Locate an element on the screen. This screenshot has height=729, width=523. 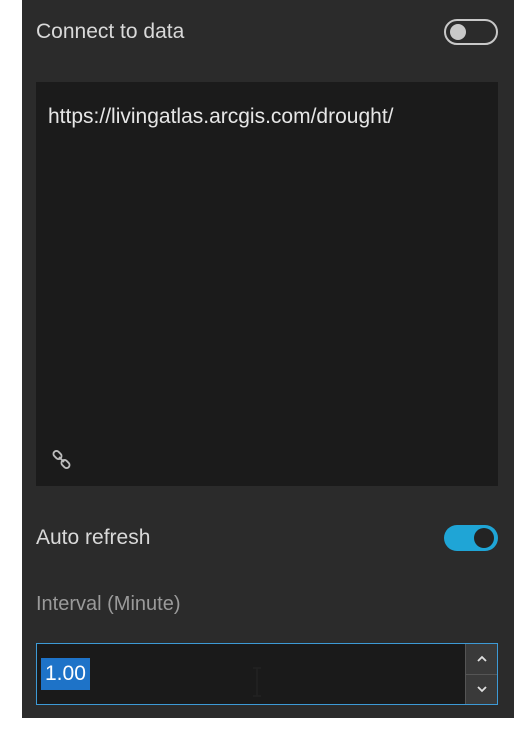
chevron-down-icon is located at coordinates (481, 689).